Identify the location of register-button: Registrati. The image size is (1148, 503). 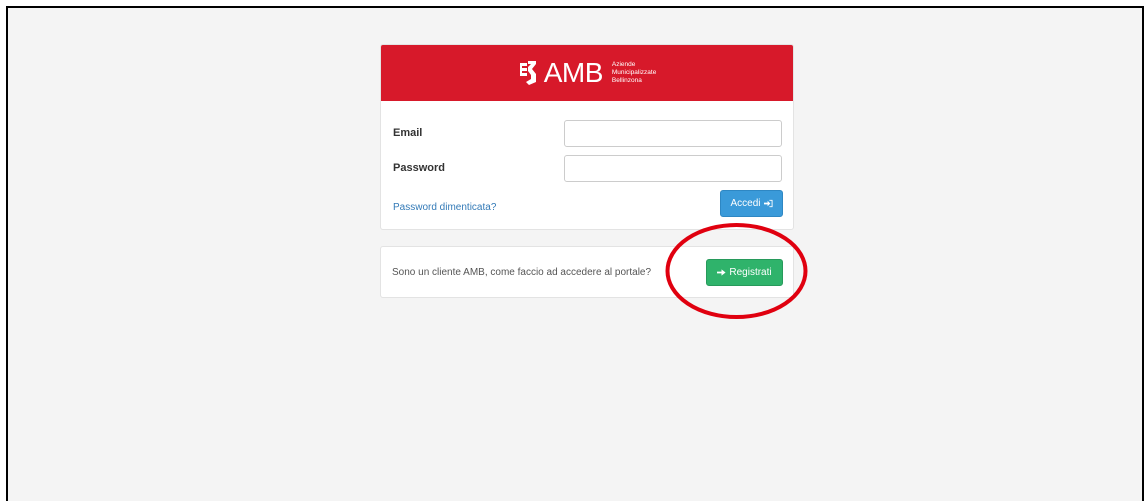
(744, 272).